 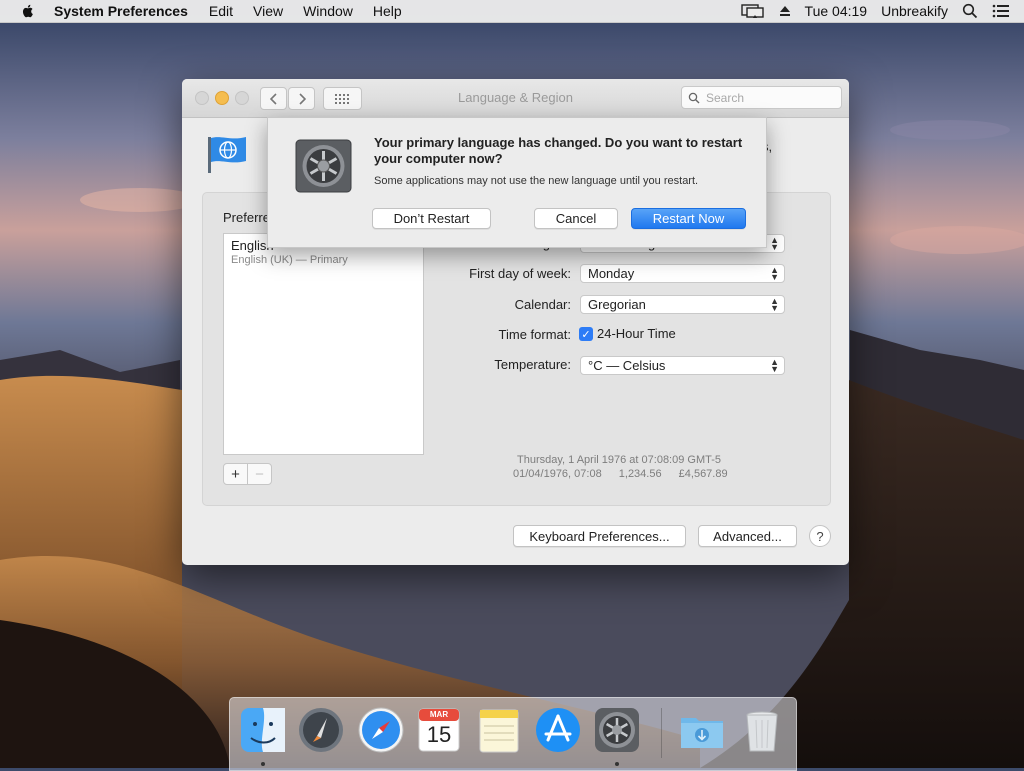 What do you see at coordinates (640, 474) in the screenshot?
I see `sample-number: 1,234.56` at bounding box center [640, 474].